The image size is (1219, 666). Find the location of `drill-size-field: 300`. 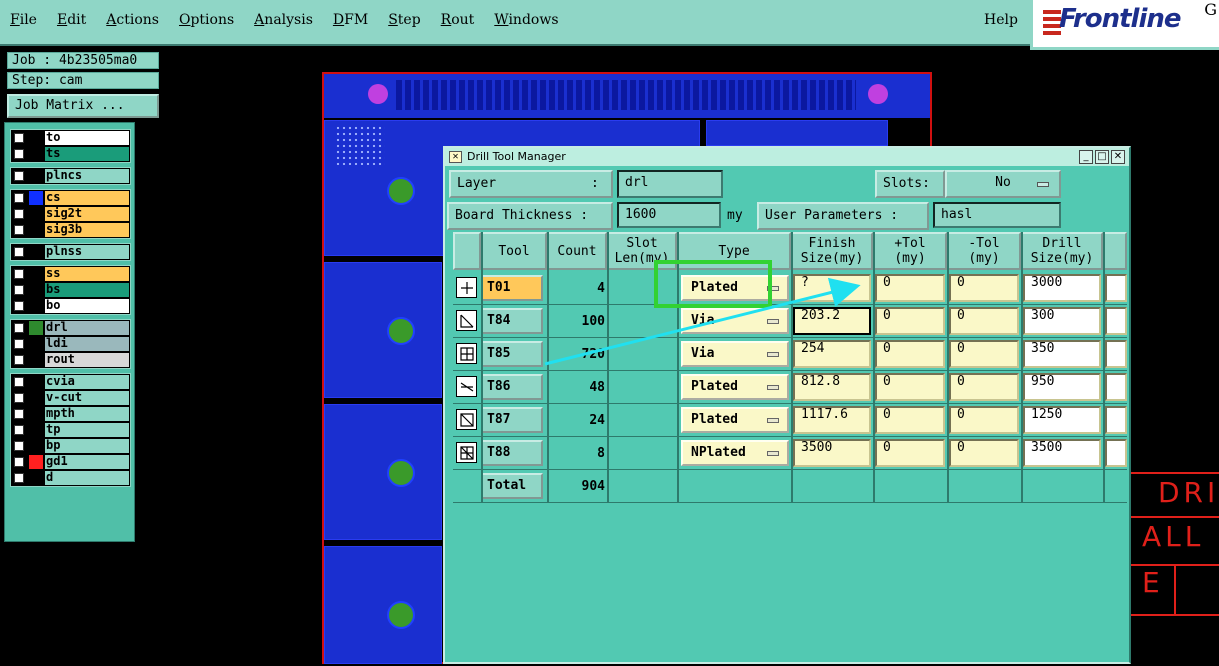

drill-size-field: 300 is located at coordinates (1062, 321).